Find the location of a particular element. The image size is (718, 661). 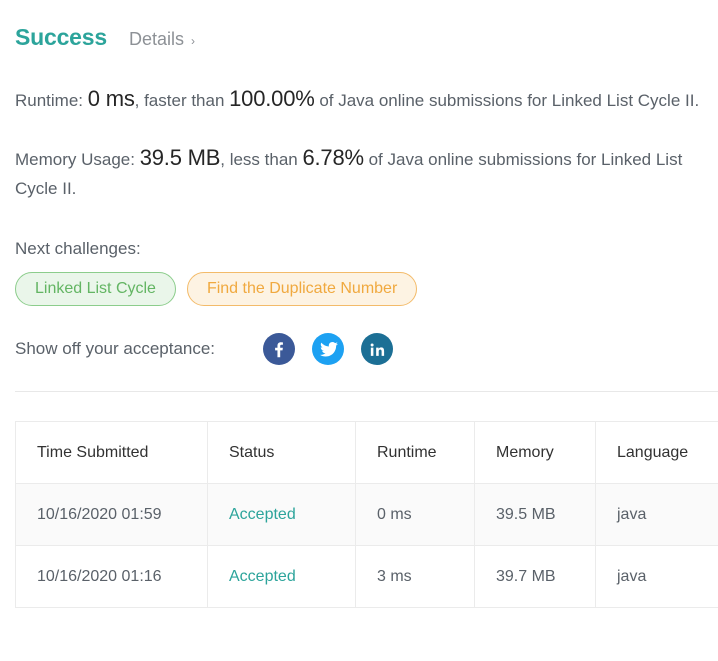

facebook-share-button is located at coordinates (279, 349).